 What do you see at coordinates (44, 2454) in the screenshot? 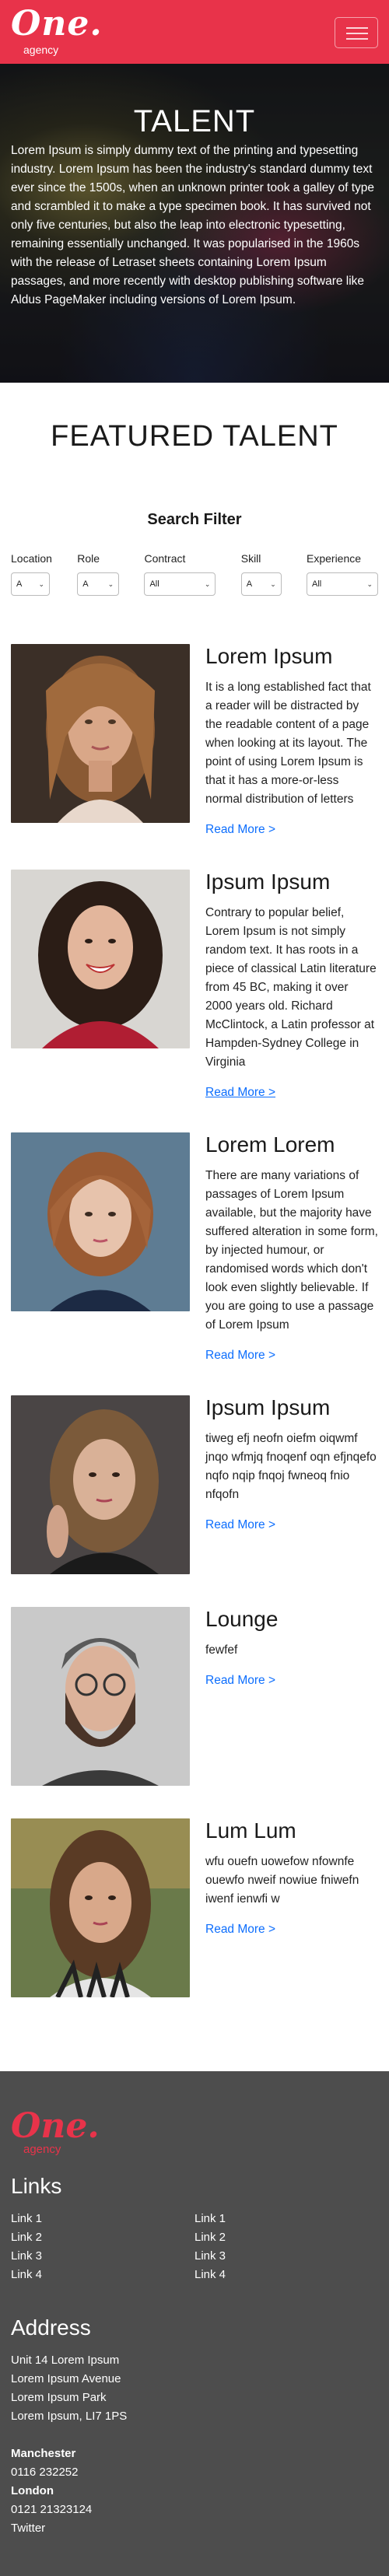
I see `city-name: Manchester` at bounding box center [44, 2454].